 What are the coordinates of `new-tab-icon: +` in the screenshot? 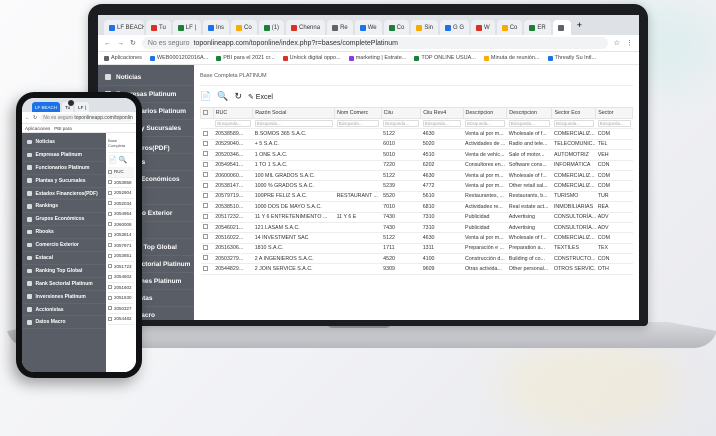 It's located at (579, 25).